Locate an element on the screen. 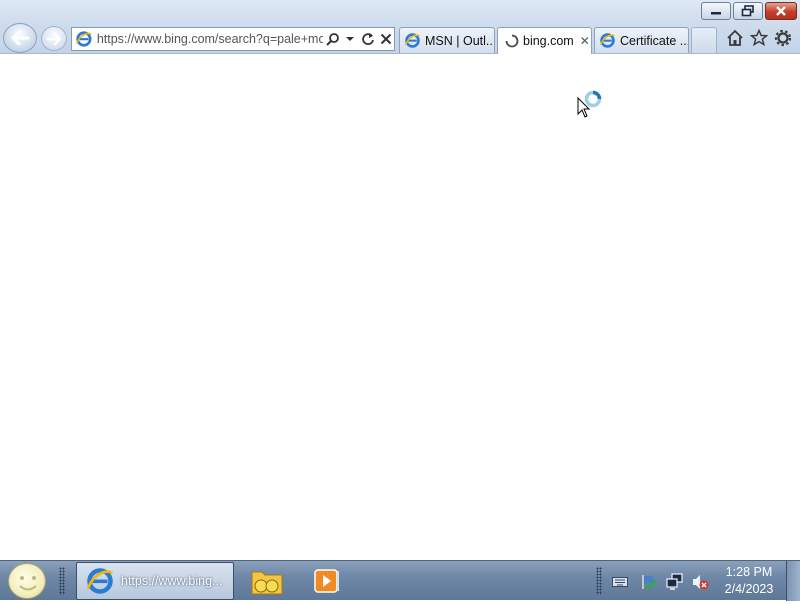  search-button is located at coordinates (333, 39).